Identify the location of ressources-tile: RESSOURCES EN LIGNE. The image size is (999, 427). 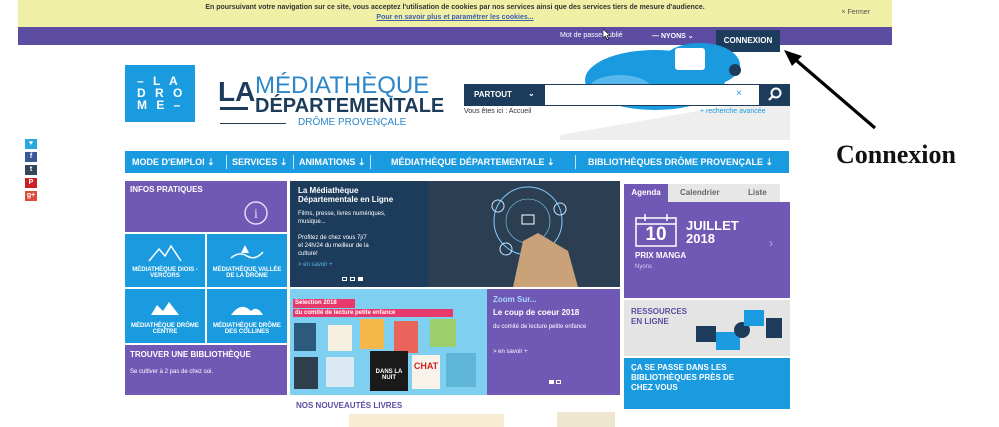
(707, 328).